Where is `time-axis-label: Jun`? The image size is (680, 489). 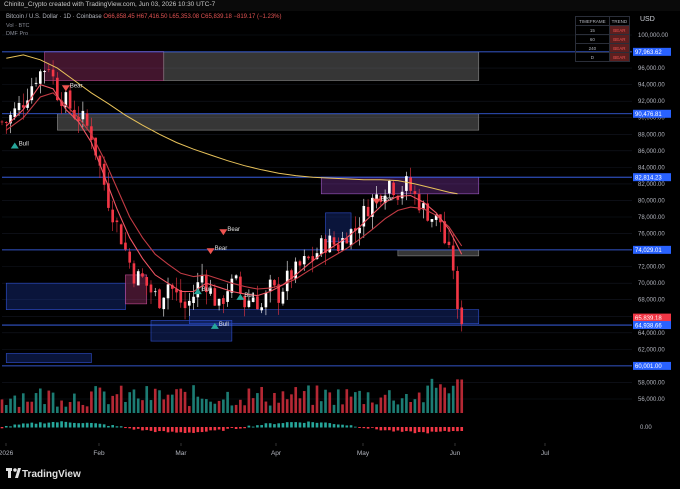
time-axis-label: Jun is located at coordinates (455, 453).